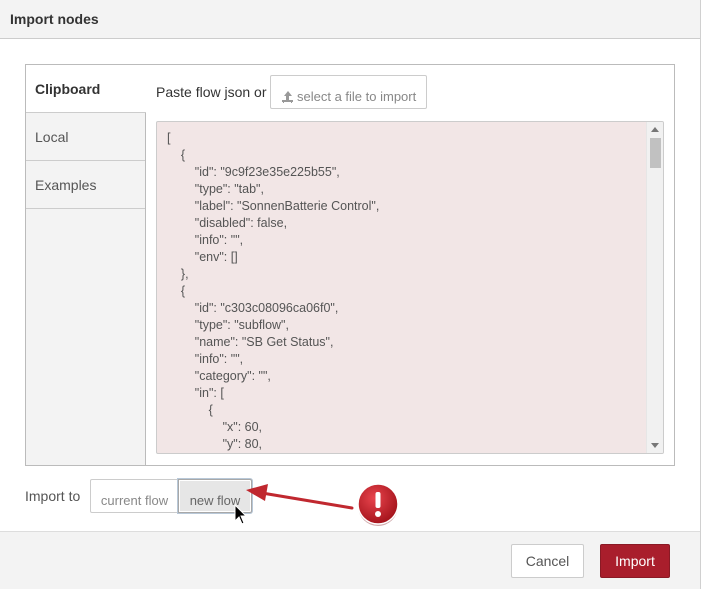  Describe the element at coordinates (85, 185) in the screenshot. I see `tab-examples: Examples` at that location.